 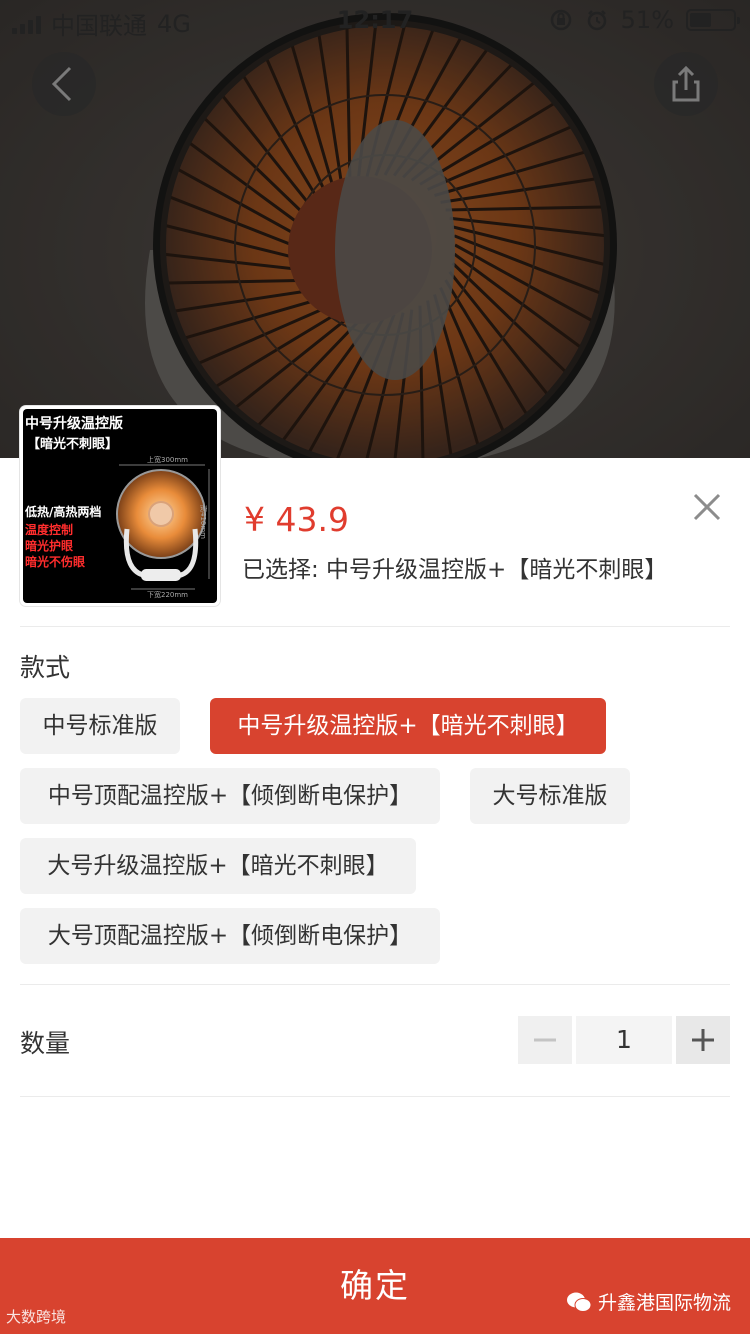 What do you see at coordinates (455, 570) in the screenshot?
I see `selected-variant-text: 已选择: 中号升级温控版+【暗光不刺眼】` at bounding box center [455, 570].